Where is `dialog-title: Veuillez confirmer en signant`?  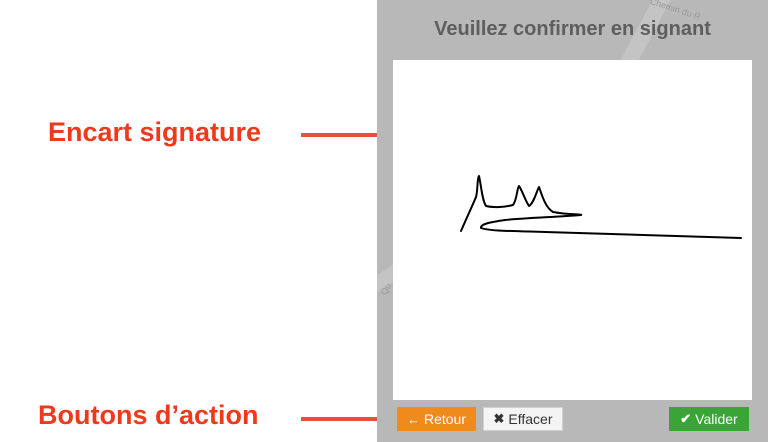 dialog-title: Veuillez confirmer en signant is located at coordinates (572, 29).